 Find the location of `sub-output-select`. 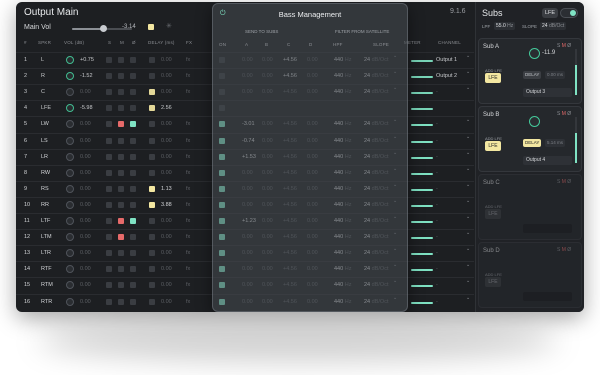

sub-output-select is located at coordinates (547, 228).